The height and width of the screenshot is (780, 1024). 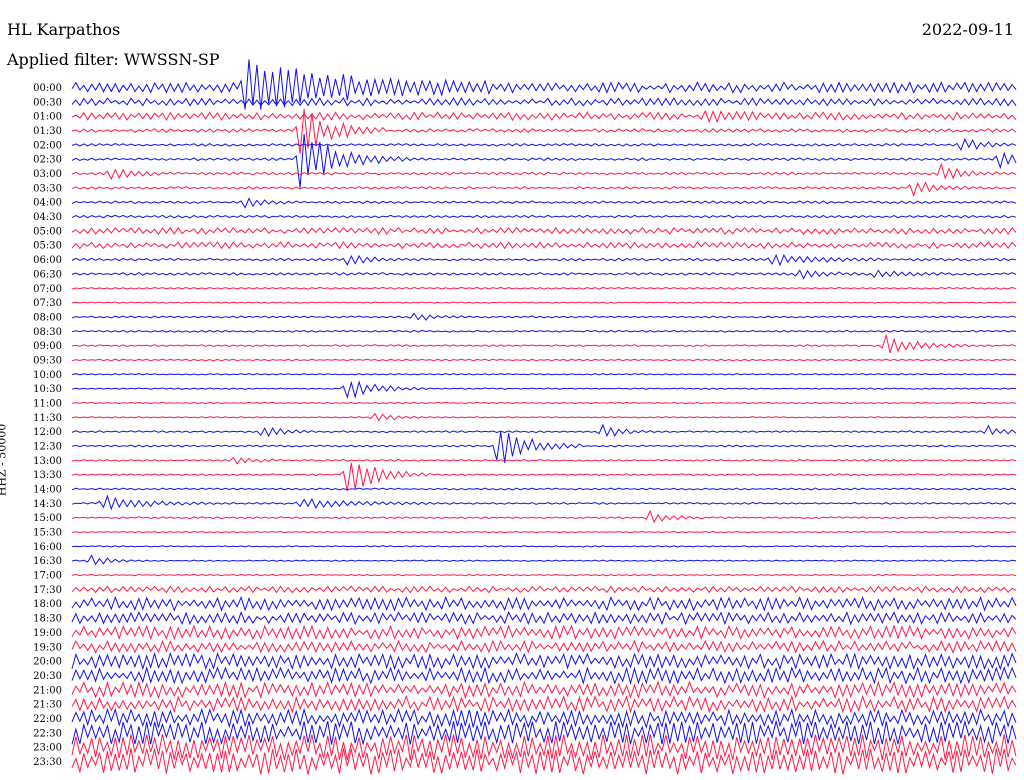 I want to click on row-time-label: 07:00, so click(x=47, y=289).